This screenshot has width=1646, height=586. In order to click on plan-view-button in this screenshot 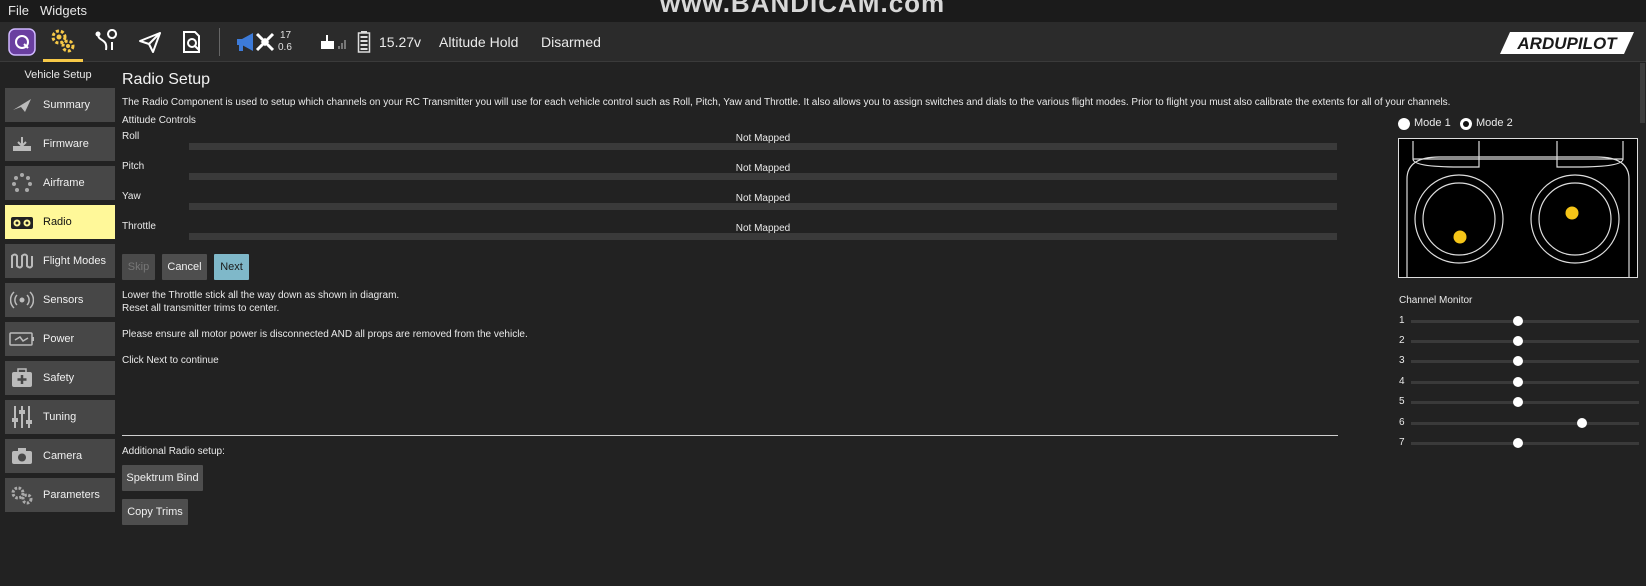, I will do `click(106, 42)`.